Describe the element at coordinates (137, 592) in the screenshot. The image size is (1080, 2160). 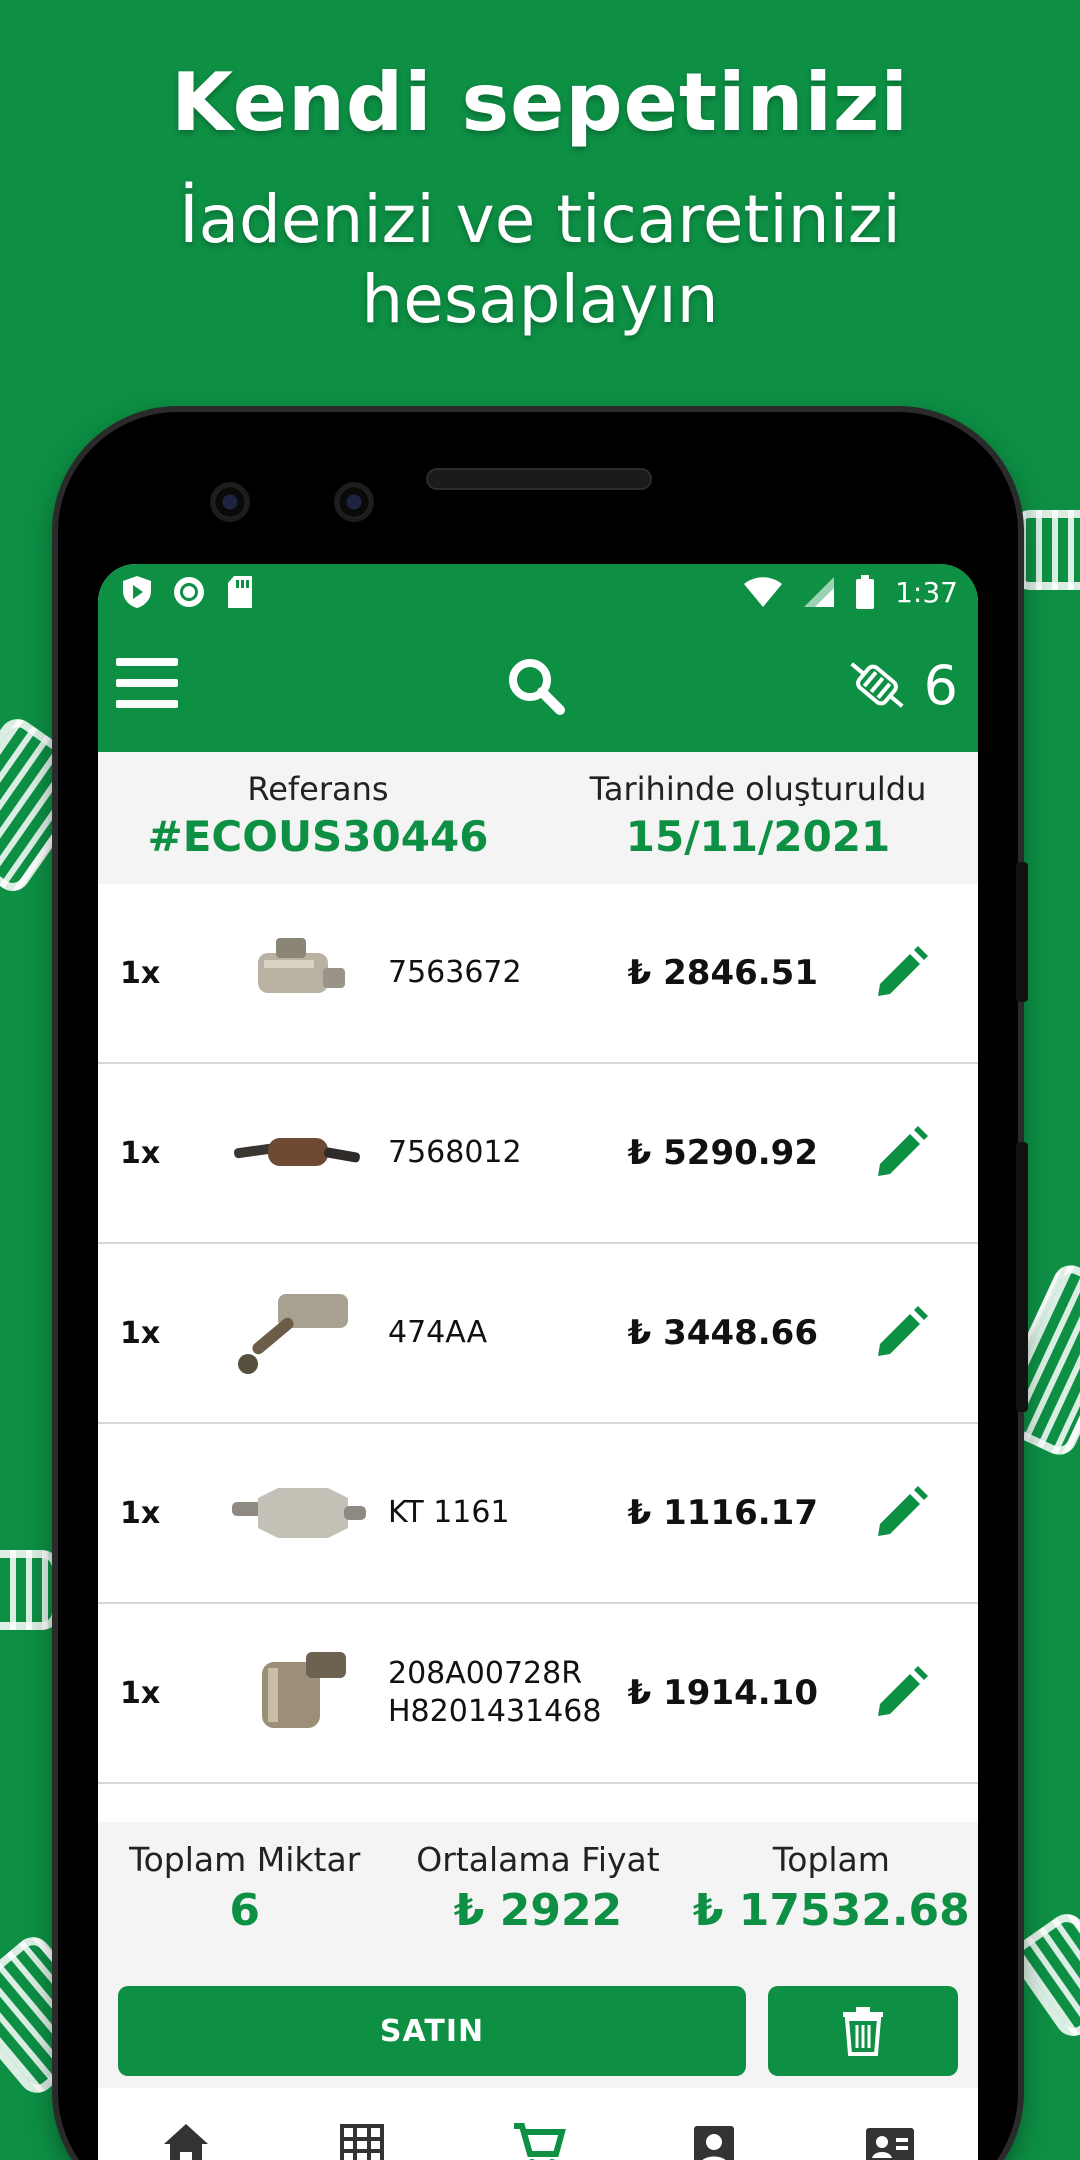
I see `shield-play-icon` at that location.